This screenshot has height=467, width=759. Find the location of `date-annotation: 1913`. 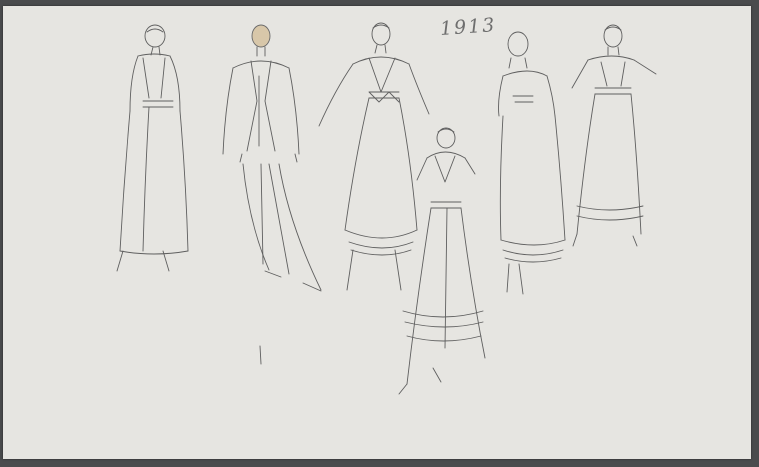

date-annotation: 1913 is located at coordinates (468, 27).